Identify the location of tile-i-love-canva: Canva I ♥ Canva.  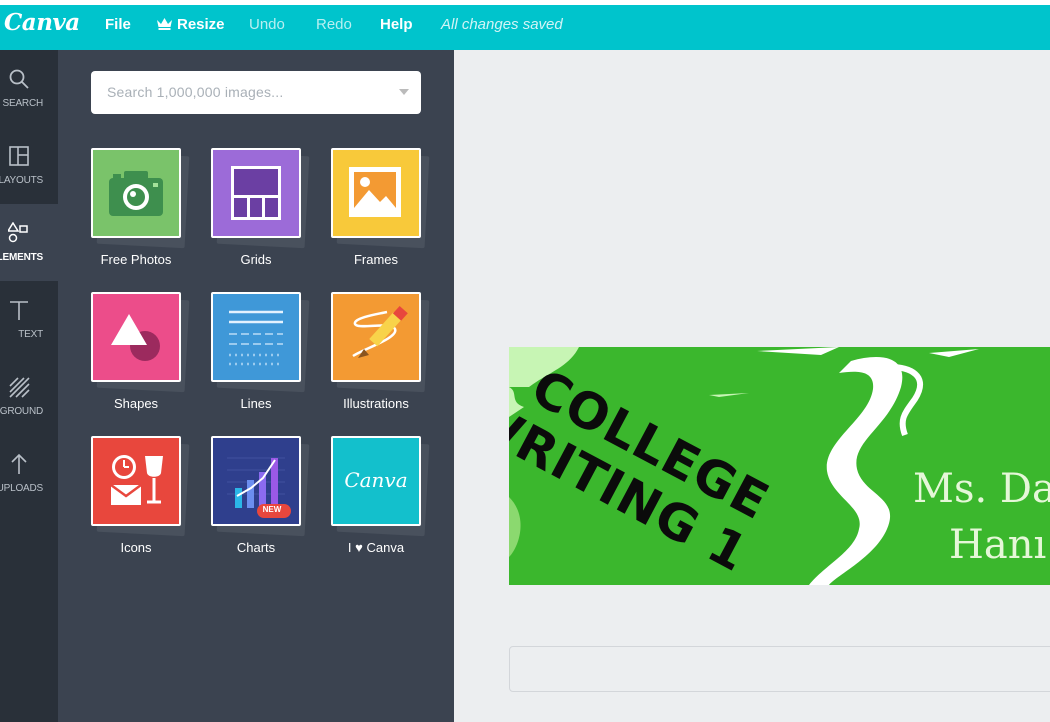
(381, 501).